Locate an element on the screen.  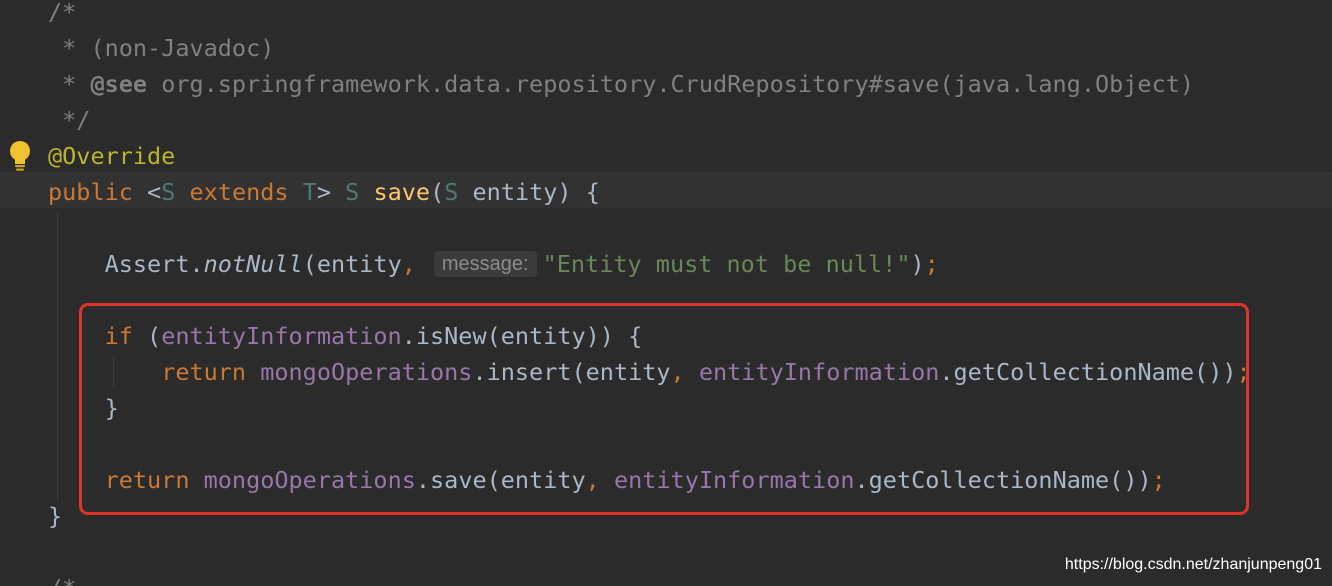
code-line: } is located at coordinates (55, 516).